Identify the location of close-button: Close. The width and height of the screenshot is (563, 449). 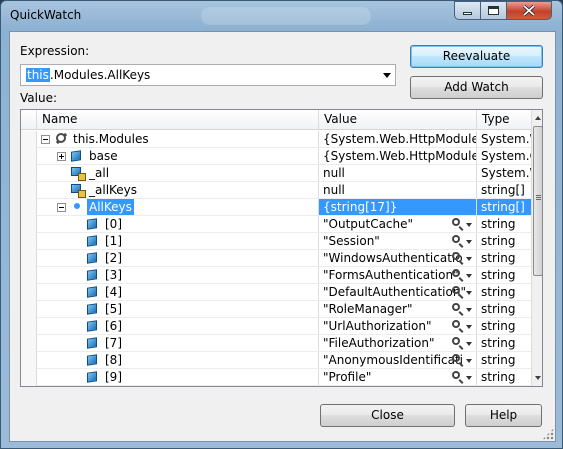
(387, 415).